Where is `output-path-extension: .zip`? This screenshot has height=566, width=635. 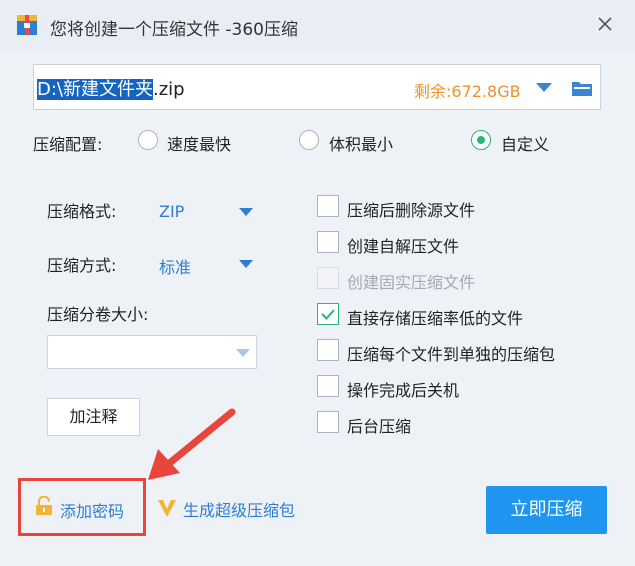
output-path-extension: .zip is located at coordinates (169, 89).